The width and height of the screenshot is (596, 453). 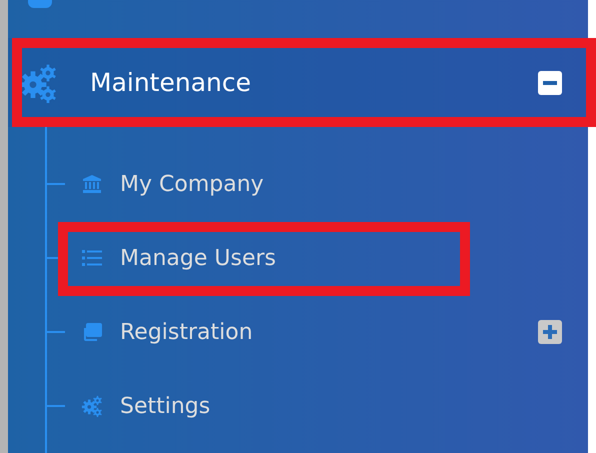 I want to click on copies-icon, so click(x=92, y=332).